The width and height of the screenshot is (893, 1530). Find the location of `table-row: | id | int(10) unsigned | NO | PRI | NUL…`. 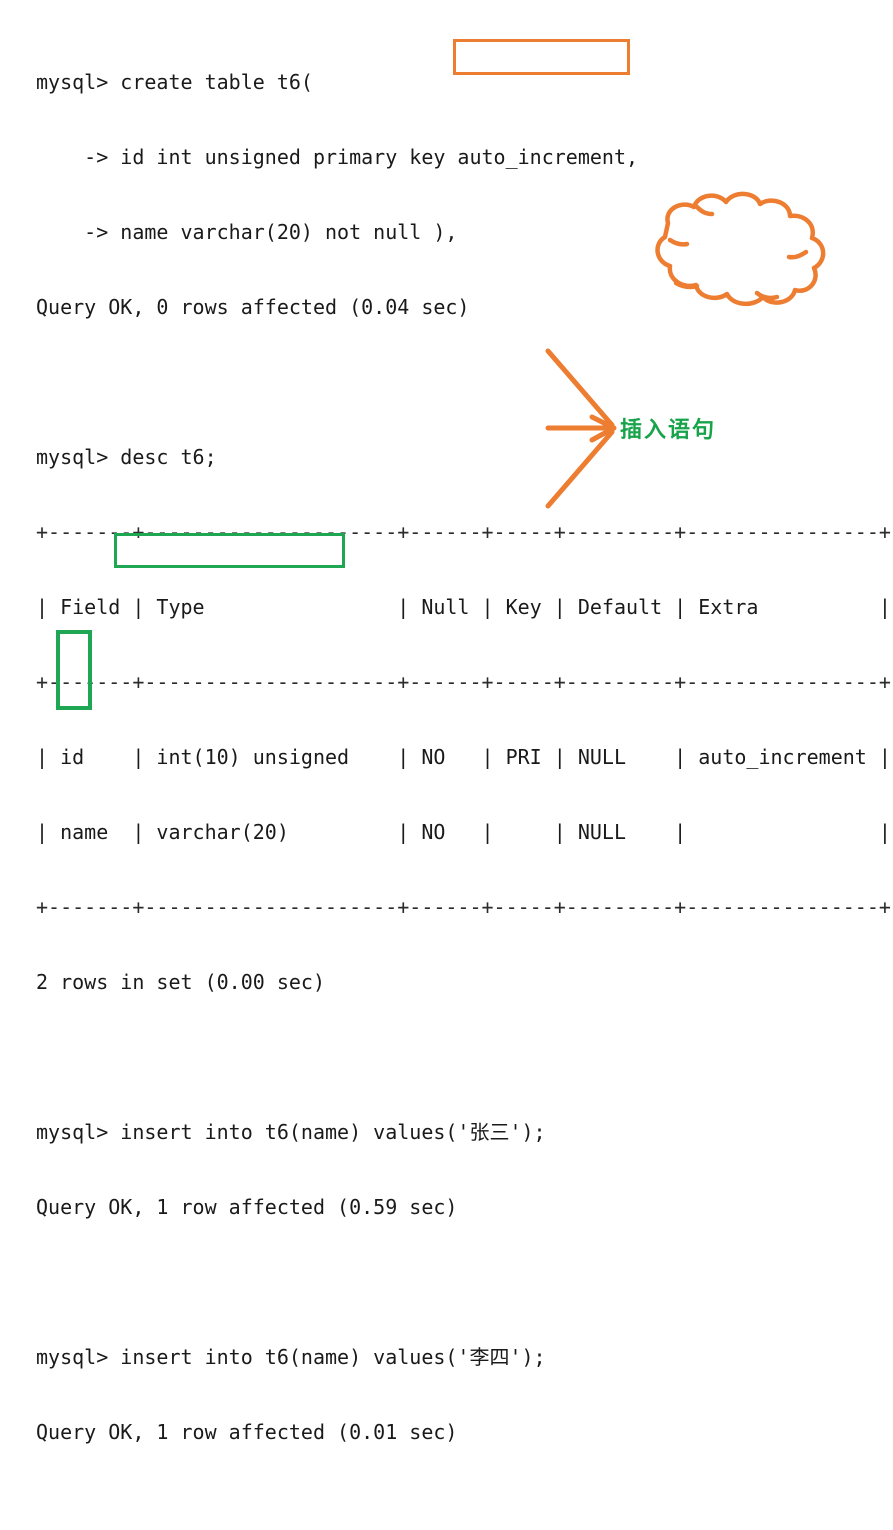

table-row: | id | int(10) unsigned | NO | PRI | NUL… is located at coordinates (463, 757).